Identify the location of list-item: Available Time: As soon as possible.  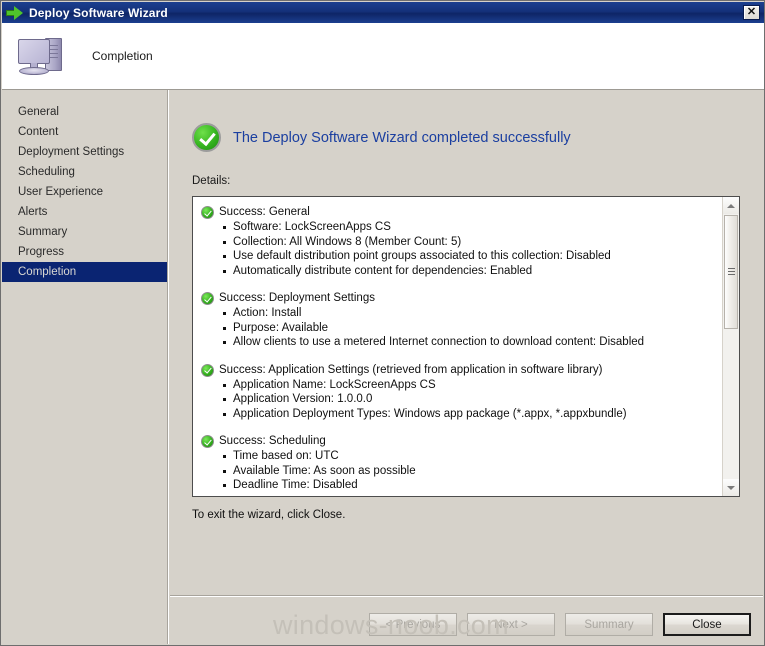
(470, 471).